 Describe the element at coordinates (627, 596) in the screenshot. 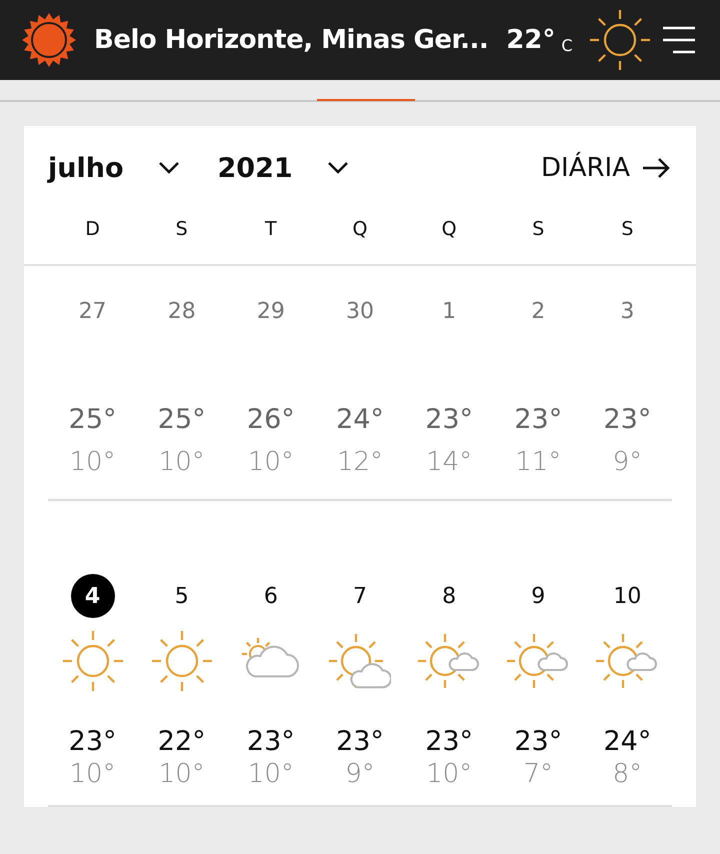

I see `day-date: 10` at that location.